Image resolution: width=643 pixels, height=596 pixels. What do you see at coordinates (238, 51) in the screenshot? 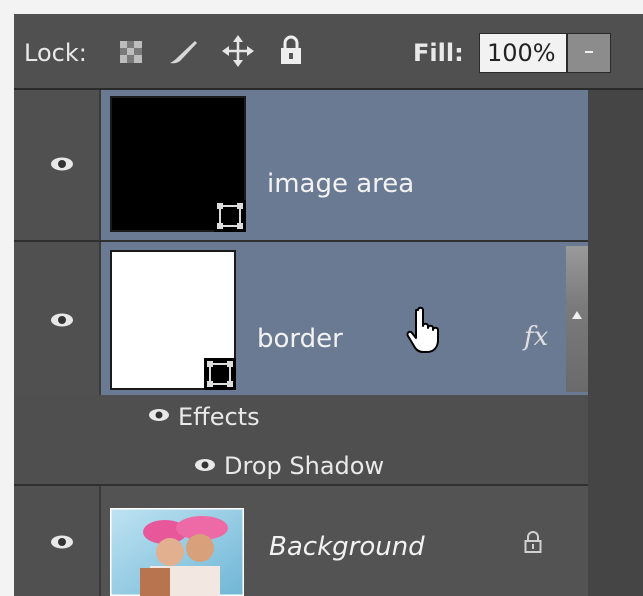
I see `lock-position-icon` at bounding box center [238, 51].